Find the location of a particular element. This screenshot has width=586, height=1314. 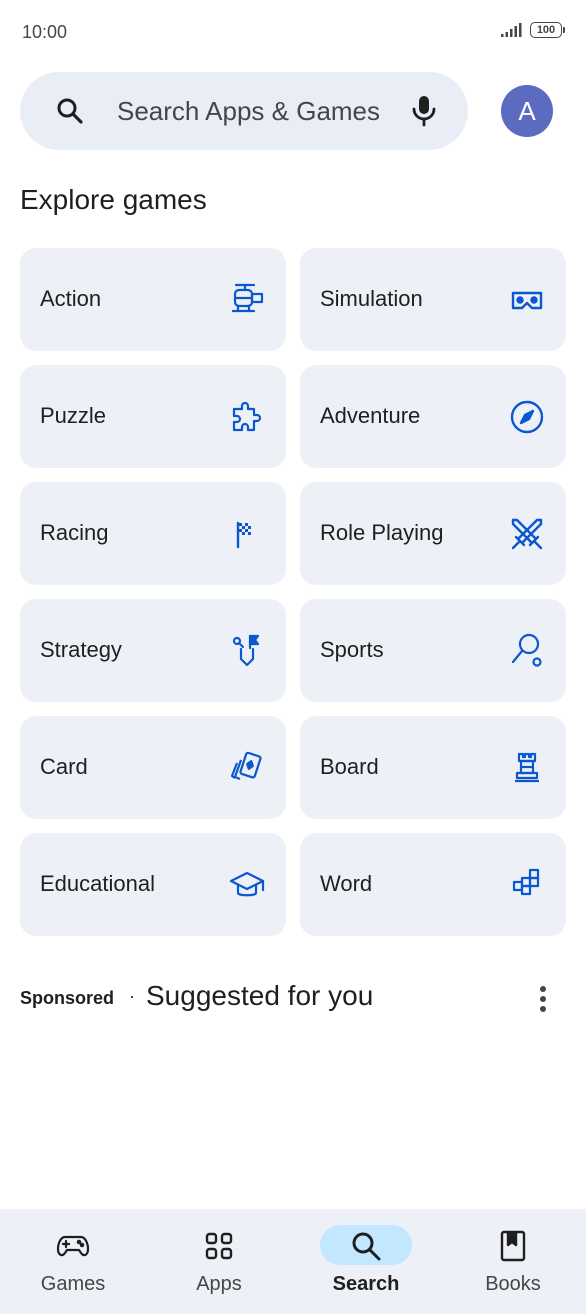

nav-item-books: Books is located at coordinates (513, 1261).